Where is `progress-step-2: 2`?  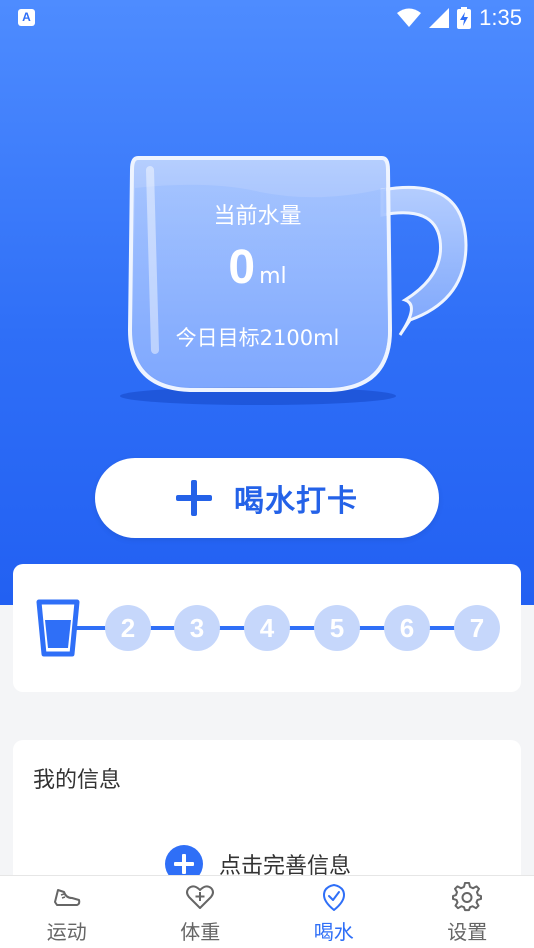
progress-step-2: 2 is located at coordinates (128, 628).